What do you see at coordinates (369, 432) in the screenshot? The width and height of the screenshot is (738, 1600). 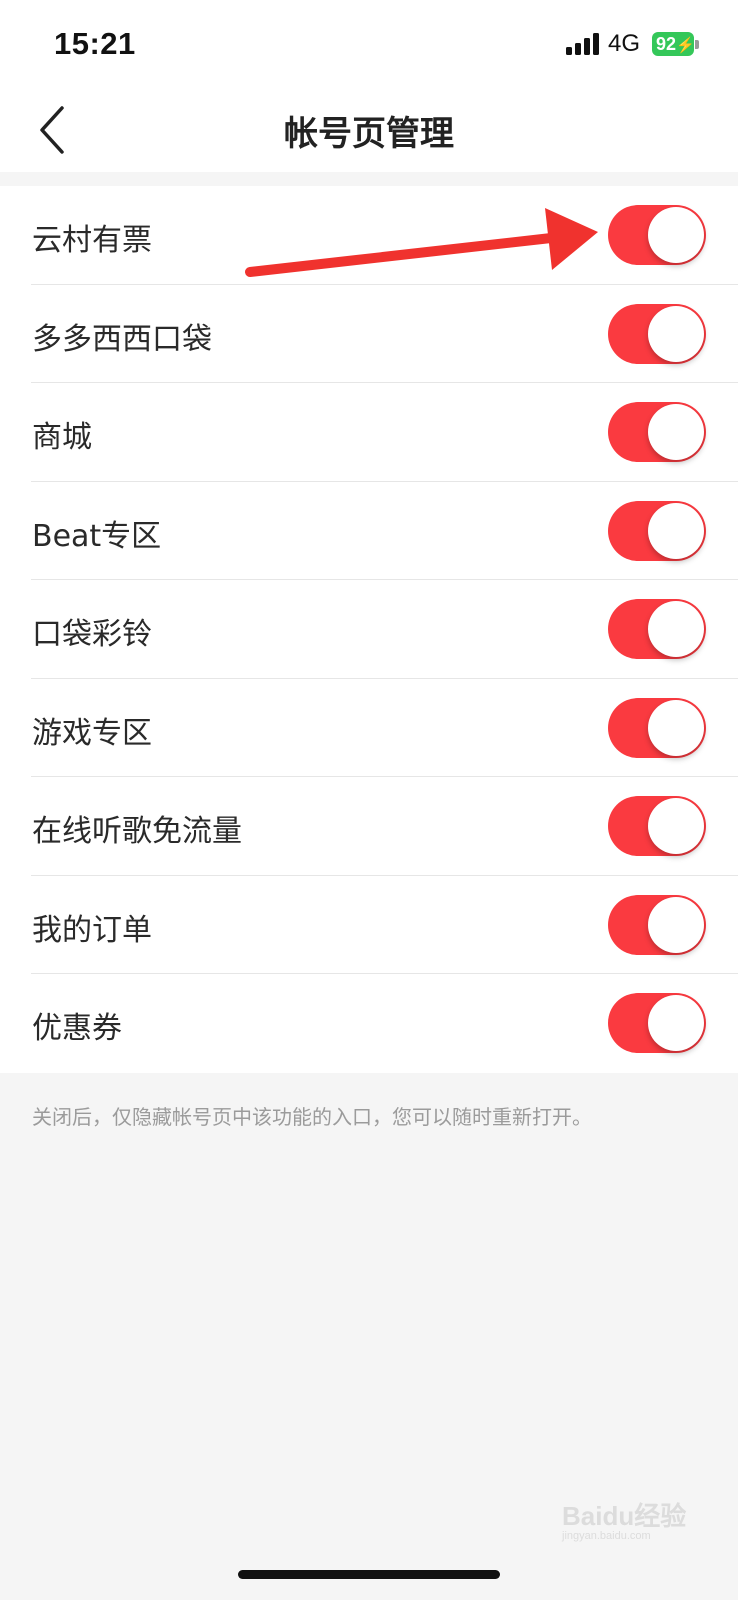 I see `settings-row: 商城` at bounding box center [369, 432].